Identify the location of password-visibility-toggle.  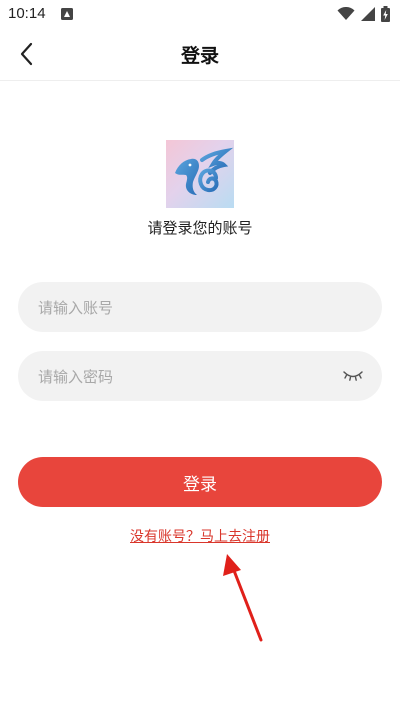
(353, 376).